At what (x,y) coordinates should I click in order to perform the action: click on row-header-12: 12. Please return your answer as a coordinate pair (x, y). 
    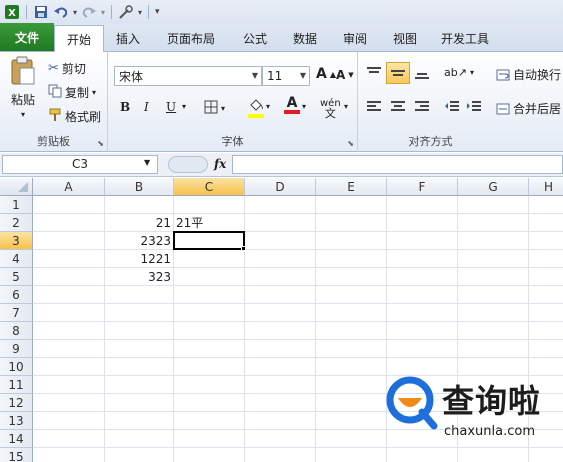
    Looking at the image, I should click on (16, 403).